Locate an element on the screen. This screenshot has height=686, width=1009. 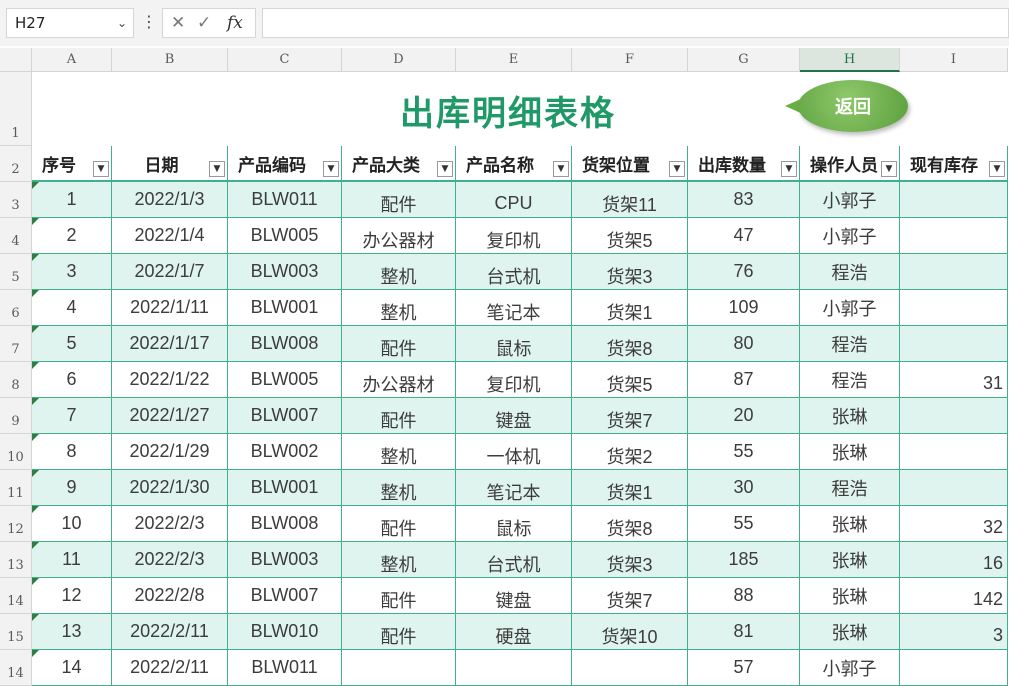
table-cell: 55 is located at coordinates (744, 524).